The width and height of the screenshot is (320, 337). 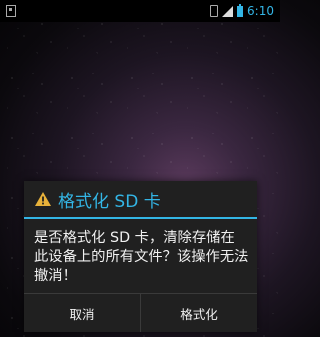 I want to click on vibrate-icon, so click(x=214, y=11).